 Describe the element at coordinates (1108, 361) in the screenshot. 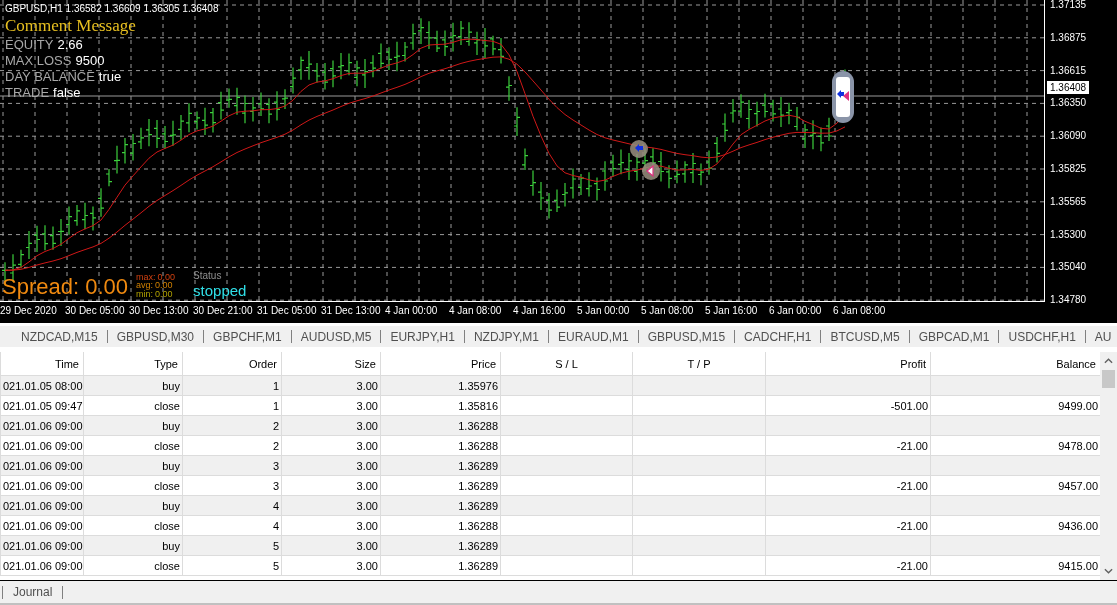

I see `scroll-up-icon` at that location.